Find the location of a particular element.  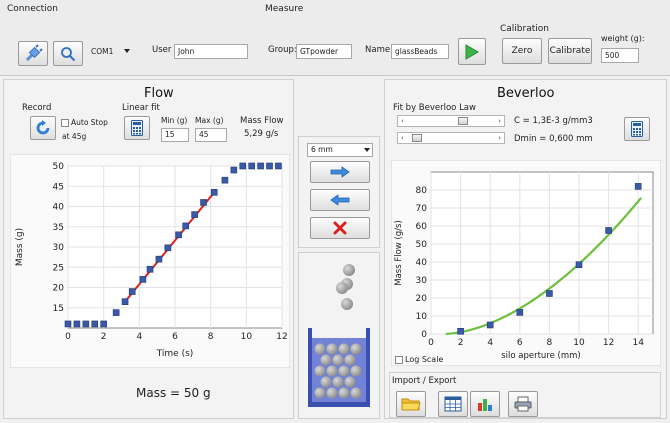

import-export-label: Import / Export is located at coordinates (424, 381).